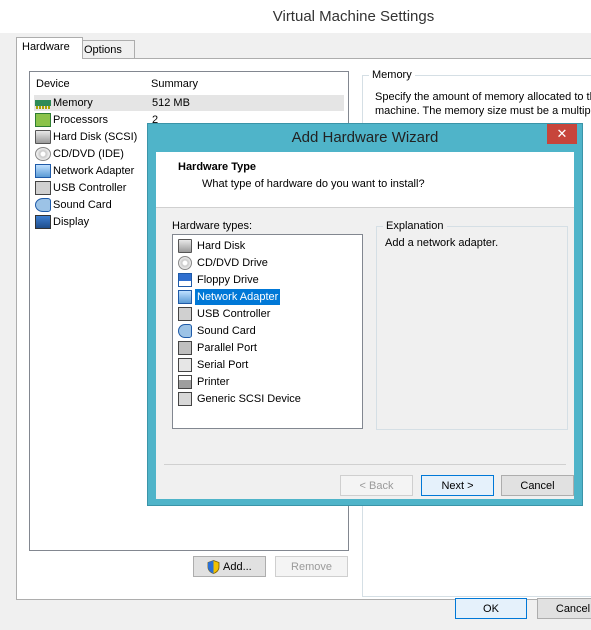 Image resolution: width=591 pixels, height=630 pixels. What do you see at coordinates (365, 137) in the screenshot?
I see `wizard-title: Add Hardware Wizard` at bounding box center [365, 137].